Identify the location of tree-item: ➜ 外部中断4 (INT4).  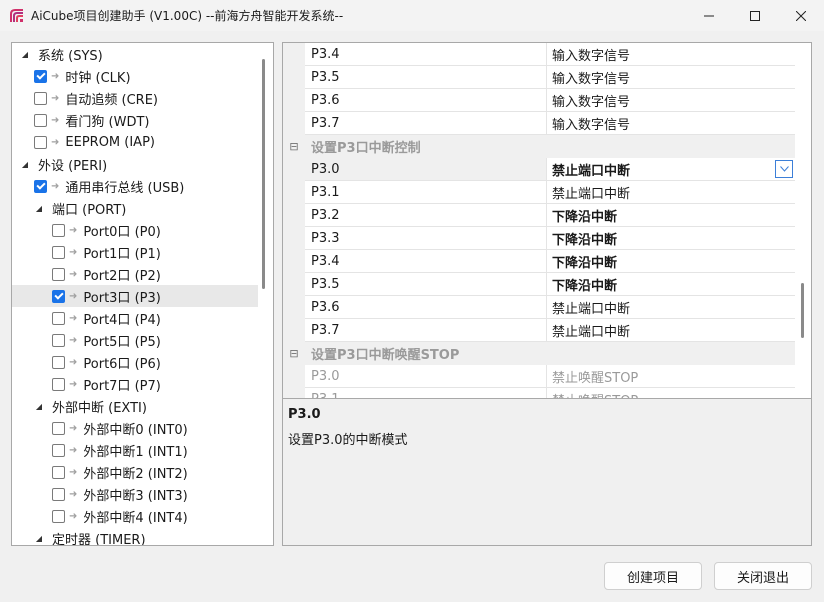
(135, 516).